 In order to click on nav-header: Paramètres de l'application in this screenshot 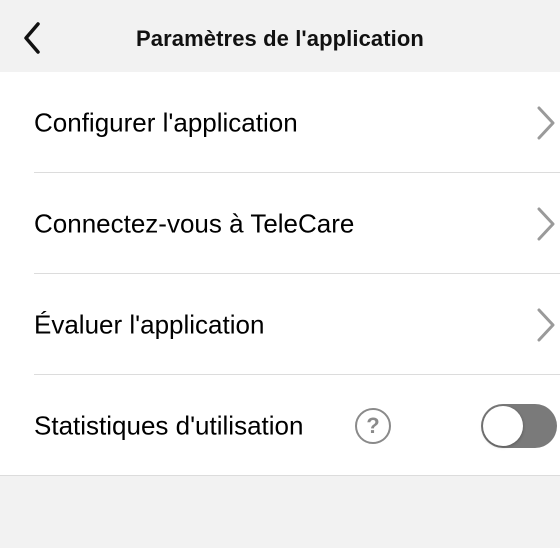, I will do `click(280, 36)`.